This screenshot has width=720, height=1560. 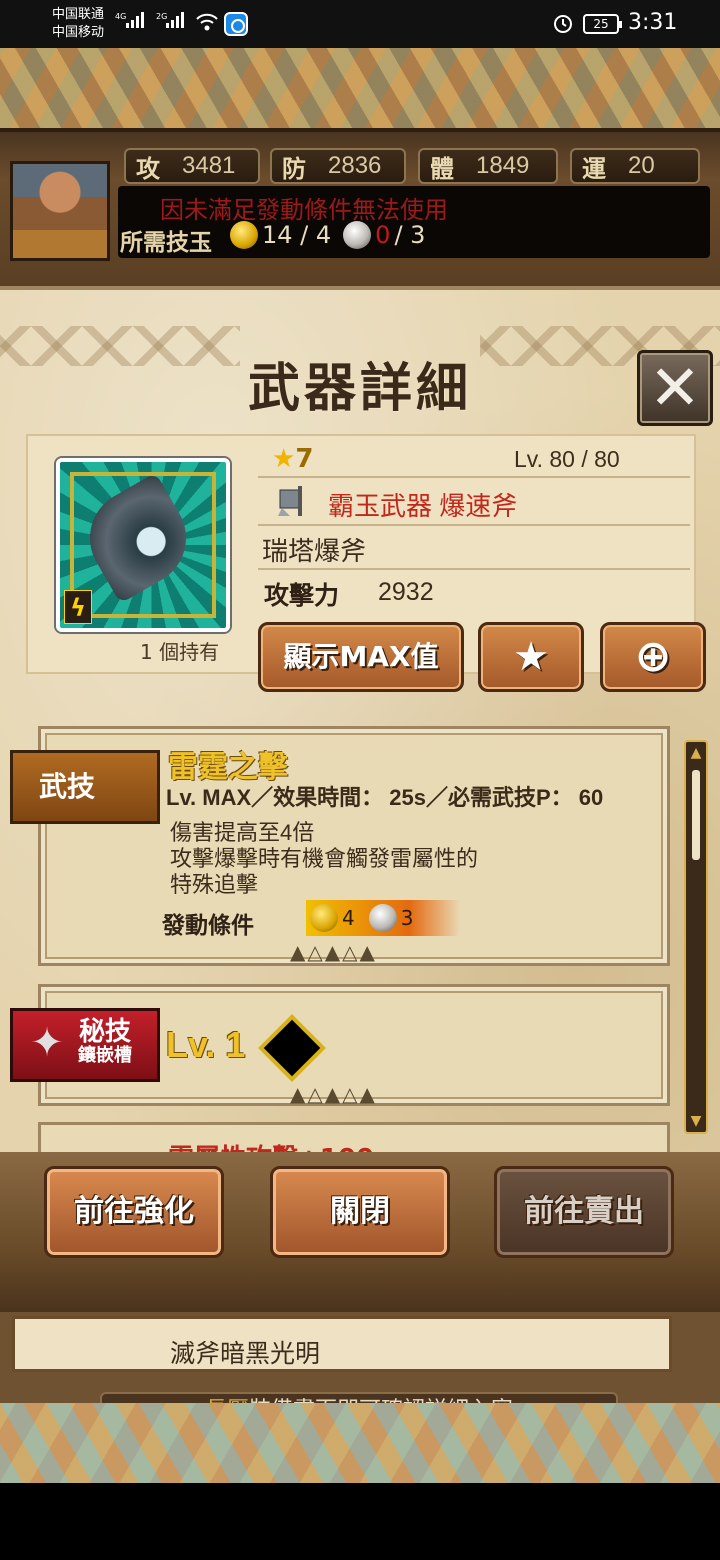 I want to click on rarity: ★7, so click(x=292, y=459).